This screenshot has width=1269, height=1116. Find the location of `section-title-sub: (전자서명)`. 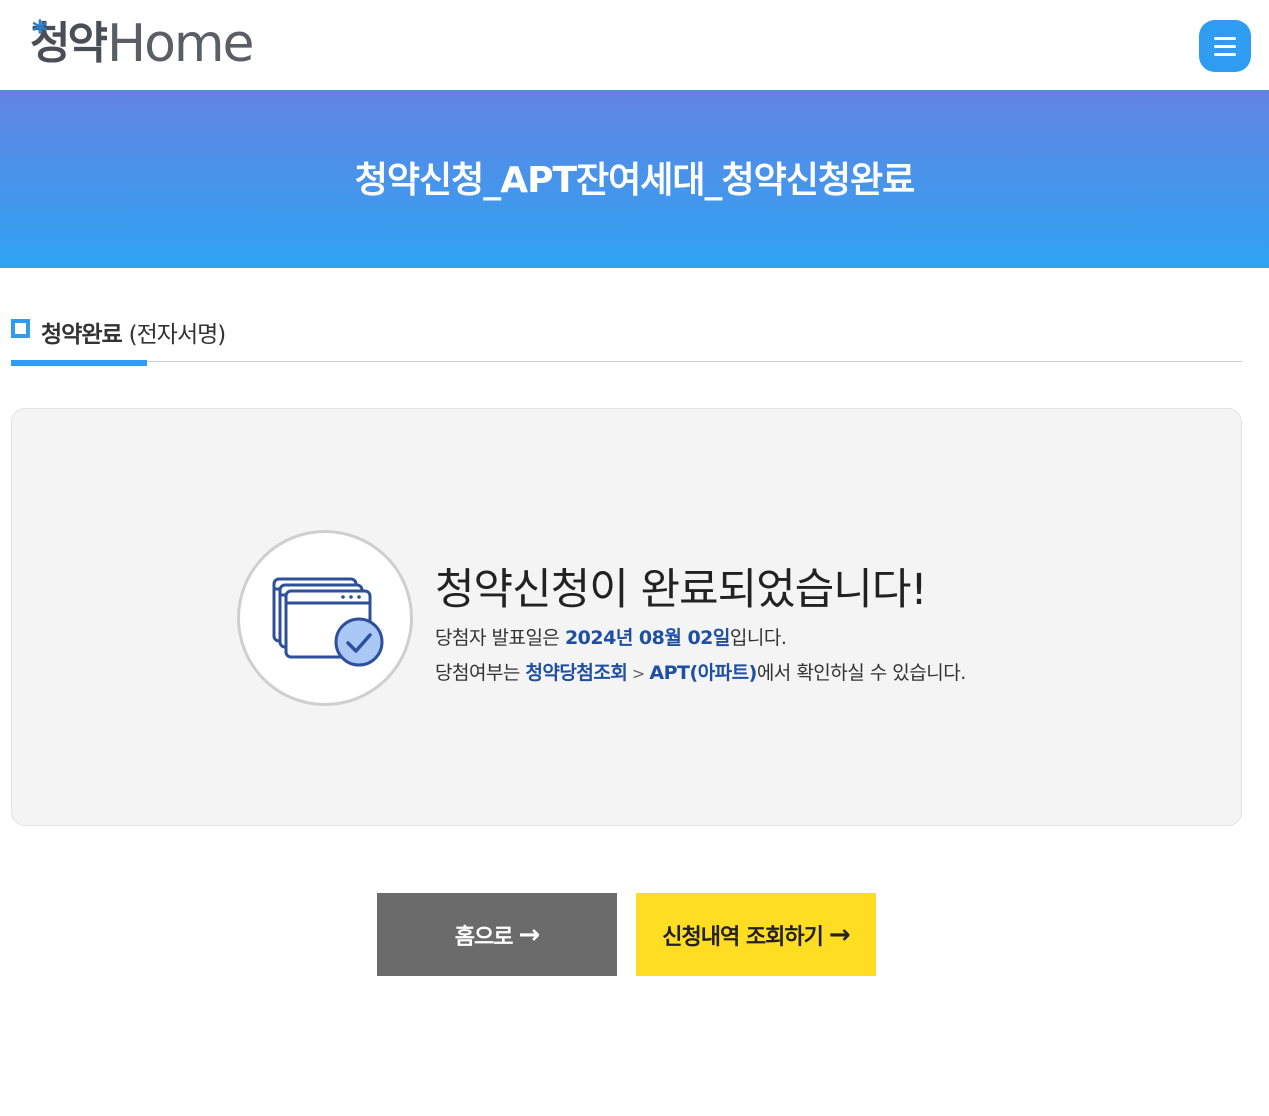

section-title-sub: (전자서명) is located at coordinates (177, 335).